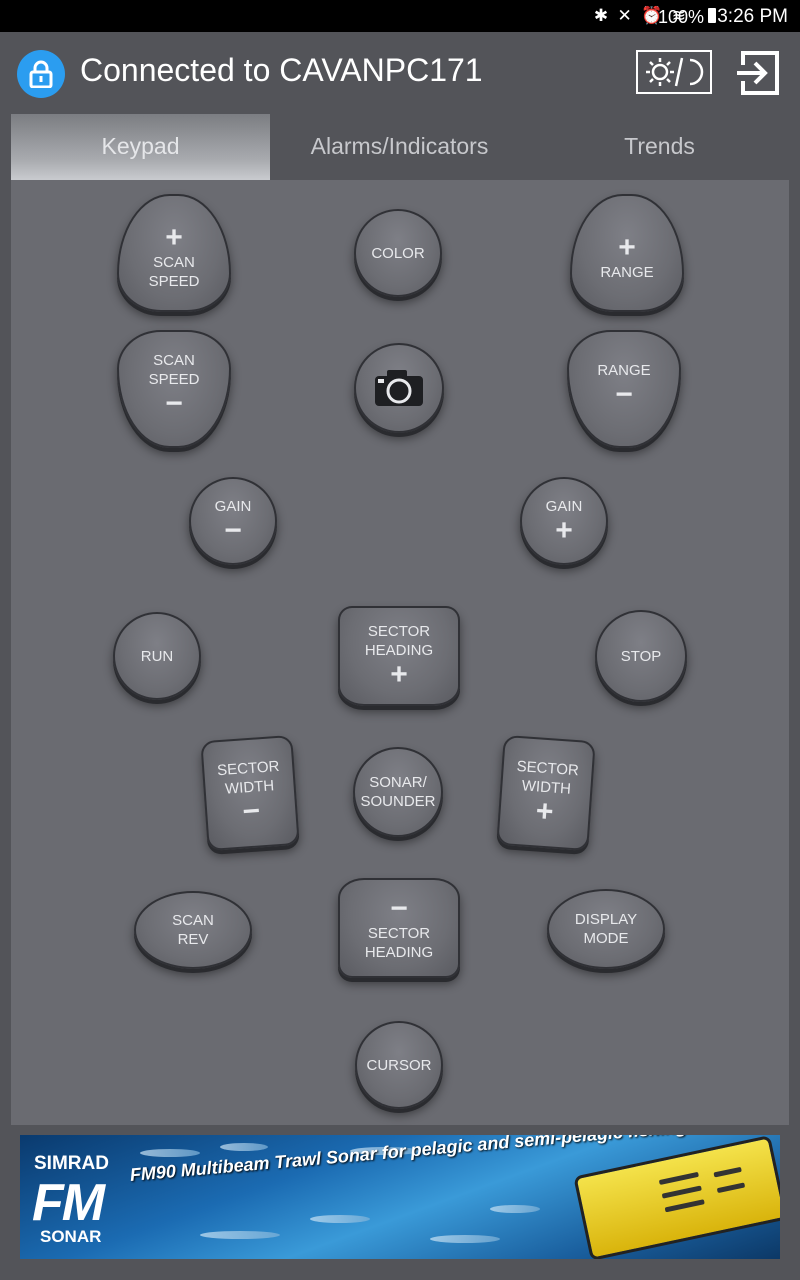 The image size is (800, 1280). Describe the element at coordinates (68, 1203) in the screenshot. I see `brand-fm-logo: FM` at that location.